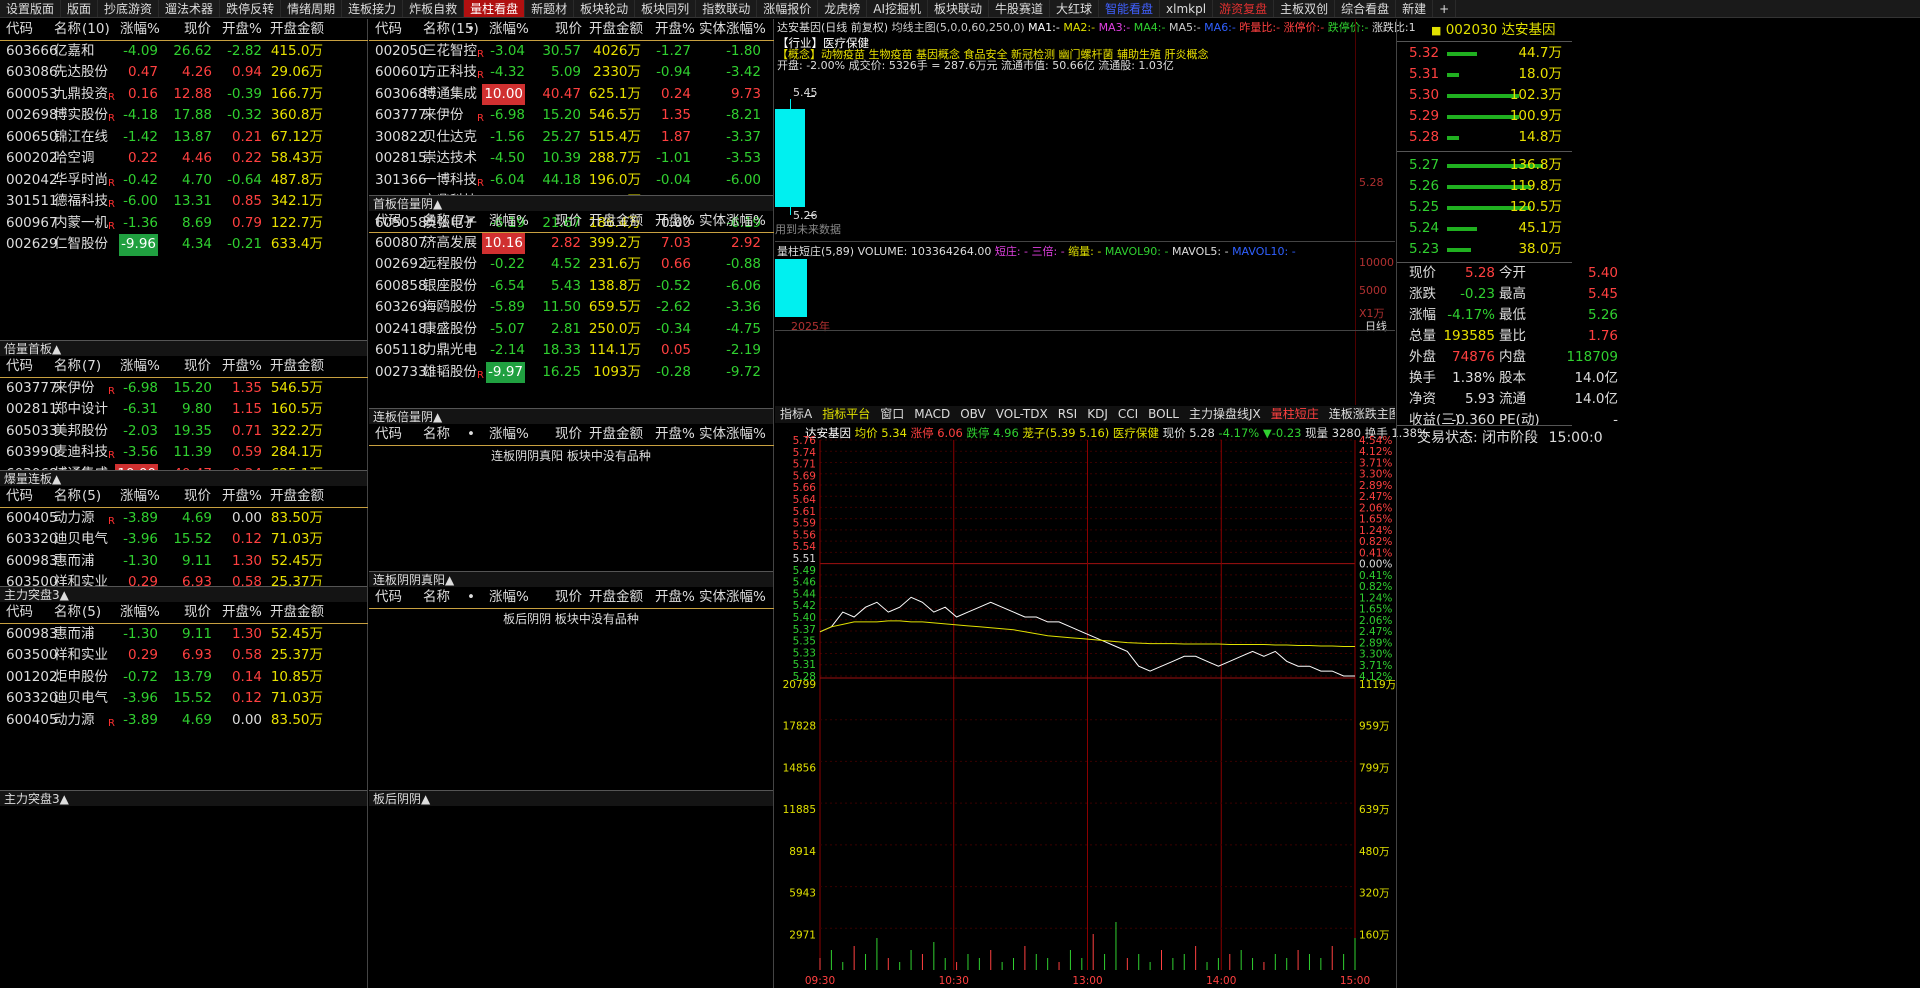 The height and width of the screenshot is (988, 1920). Describe the element at coordinates (184, 202) in the screenshot. I see `table-row: 301511 德福科技 R -6.00 13.31 0.85 342.1万` at that location.